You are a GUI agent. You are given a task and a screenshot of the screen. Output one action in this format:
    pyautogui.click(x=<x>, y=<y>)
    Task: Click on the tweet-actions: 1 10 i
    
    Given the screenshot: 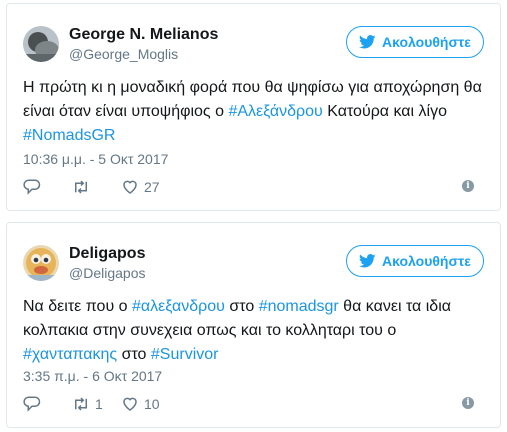 What is the action you would take?
    pyautogui.click(x=253, y=404)
    